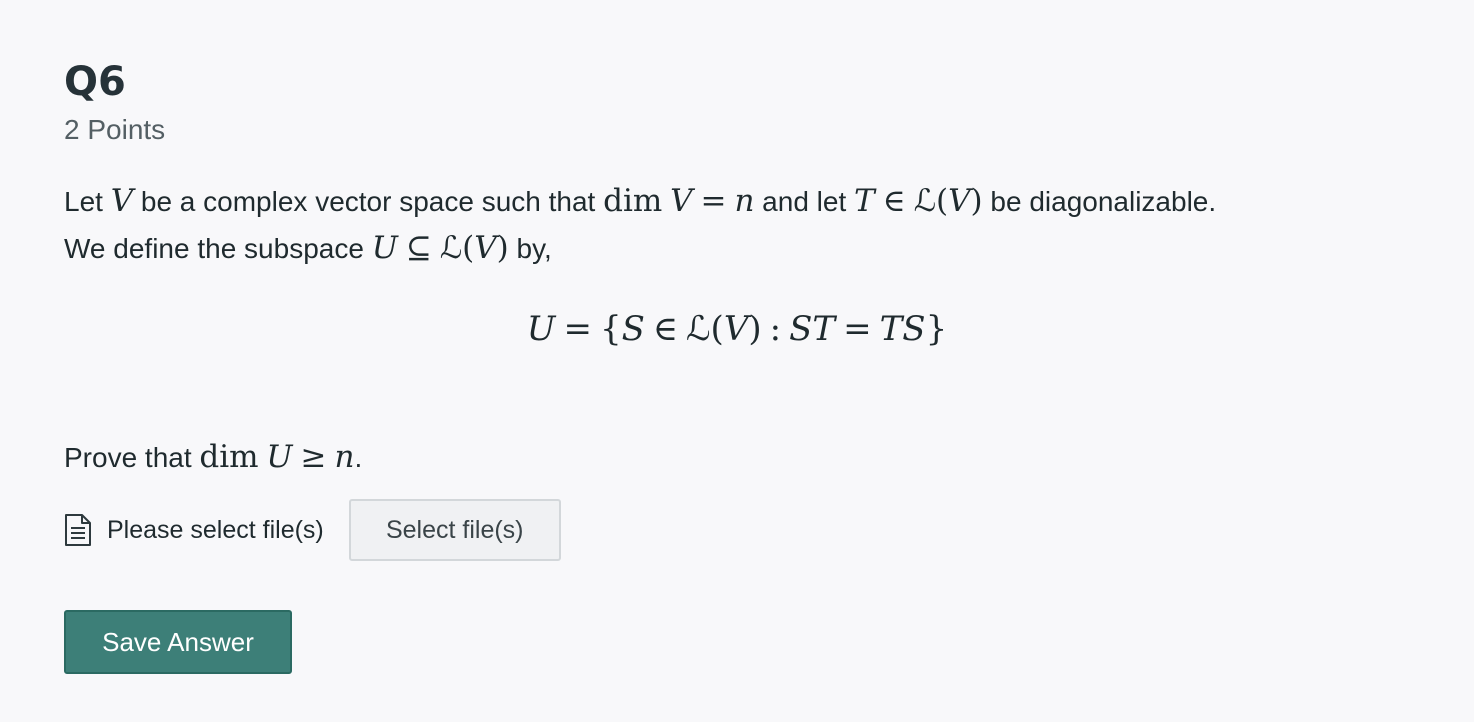  I want to click on save-answer-button: Save Answer, so click(178, 642).